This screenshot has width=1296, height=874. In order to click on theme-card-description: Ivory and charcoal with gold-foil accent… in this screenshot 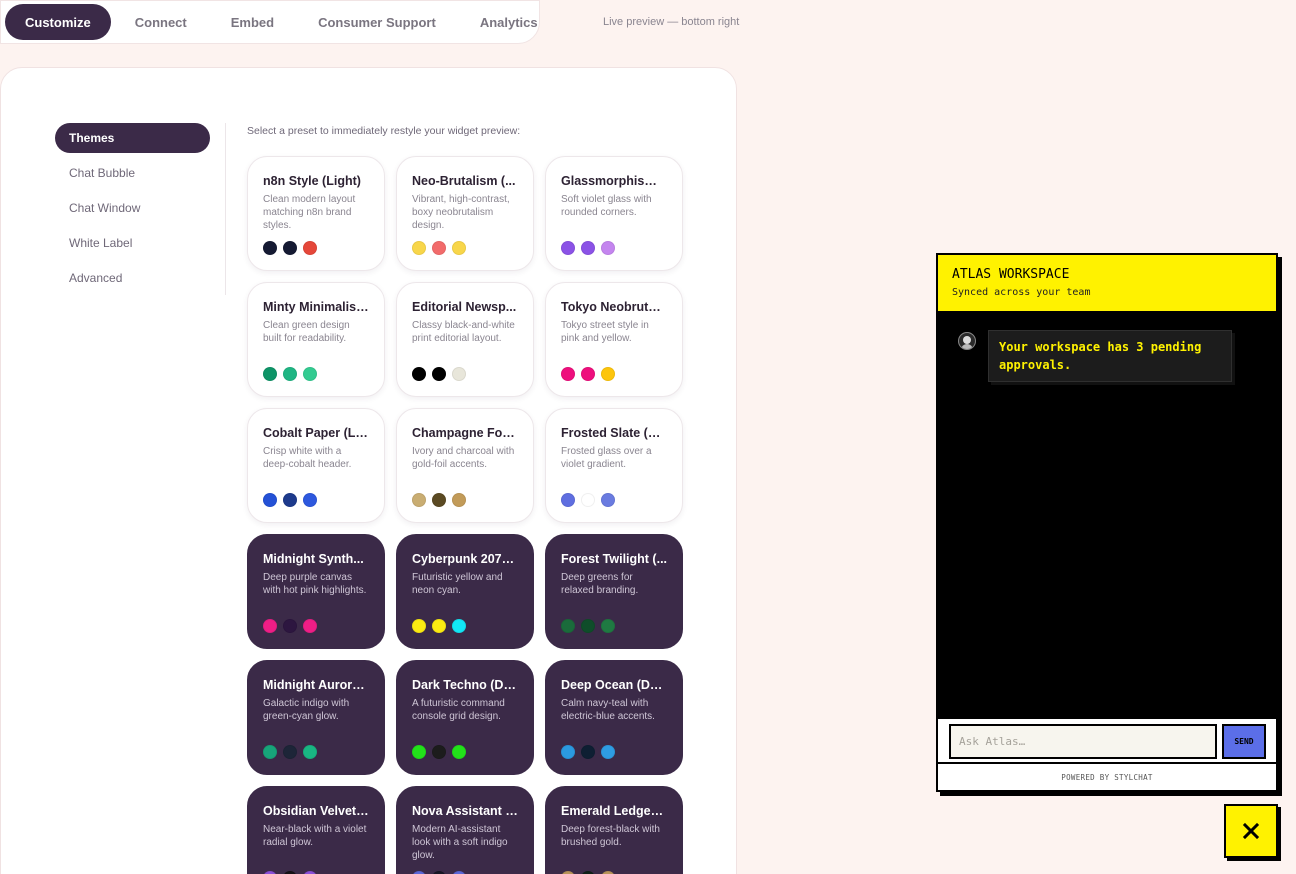, I will do `click(463, 458)`.